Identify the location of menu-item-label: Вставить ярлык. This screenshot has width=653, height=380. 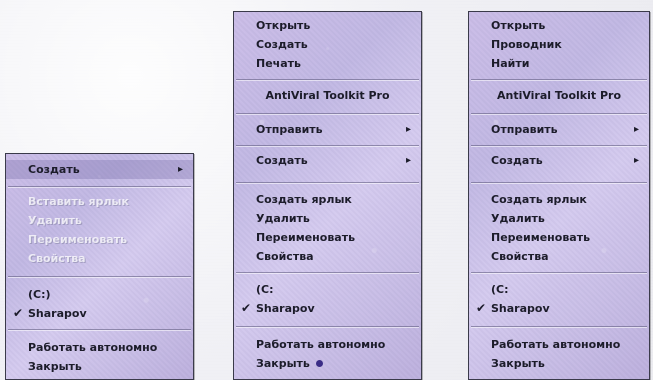
(78, 201).